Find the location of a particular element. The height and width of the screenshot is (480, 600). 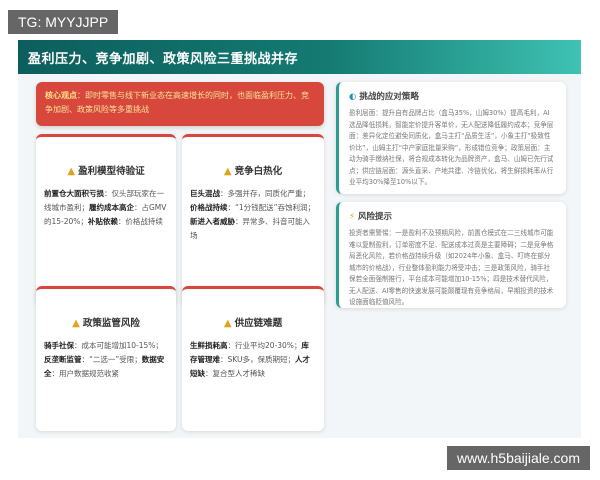

card-title: ▲ 政策监管风险 is located at coordinates (106, 323).